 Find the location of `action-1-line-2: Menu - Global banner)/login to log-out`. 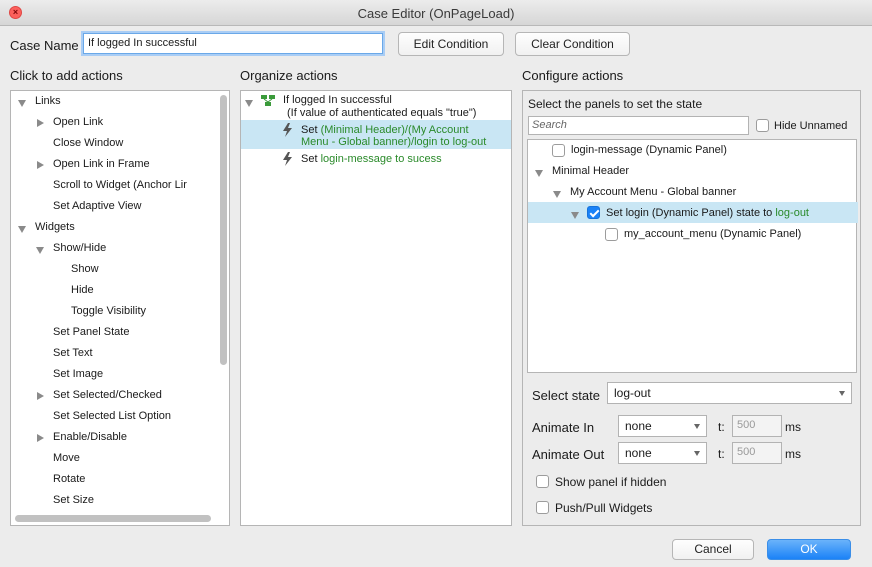

action-1-line-2: Menu - Global banner)/login to log-out is located at coordinates (393, 142).